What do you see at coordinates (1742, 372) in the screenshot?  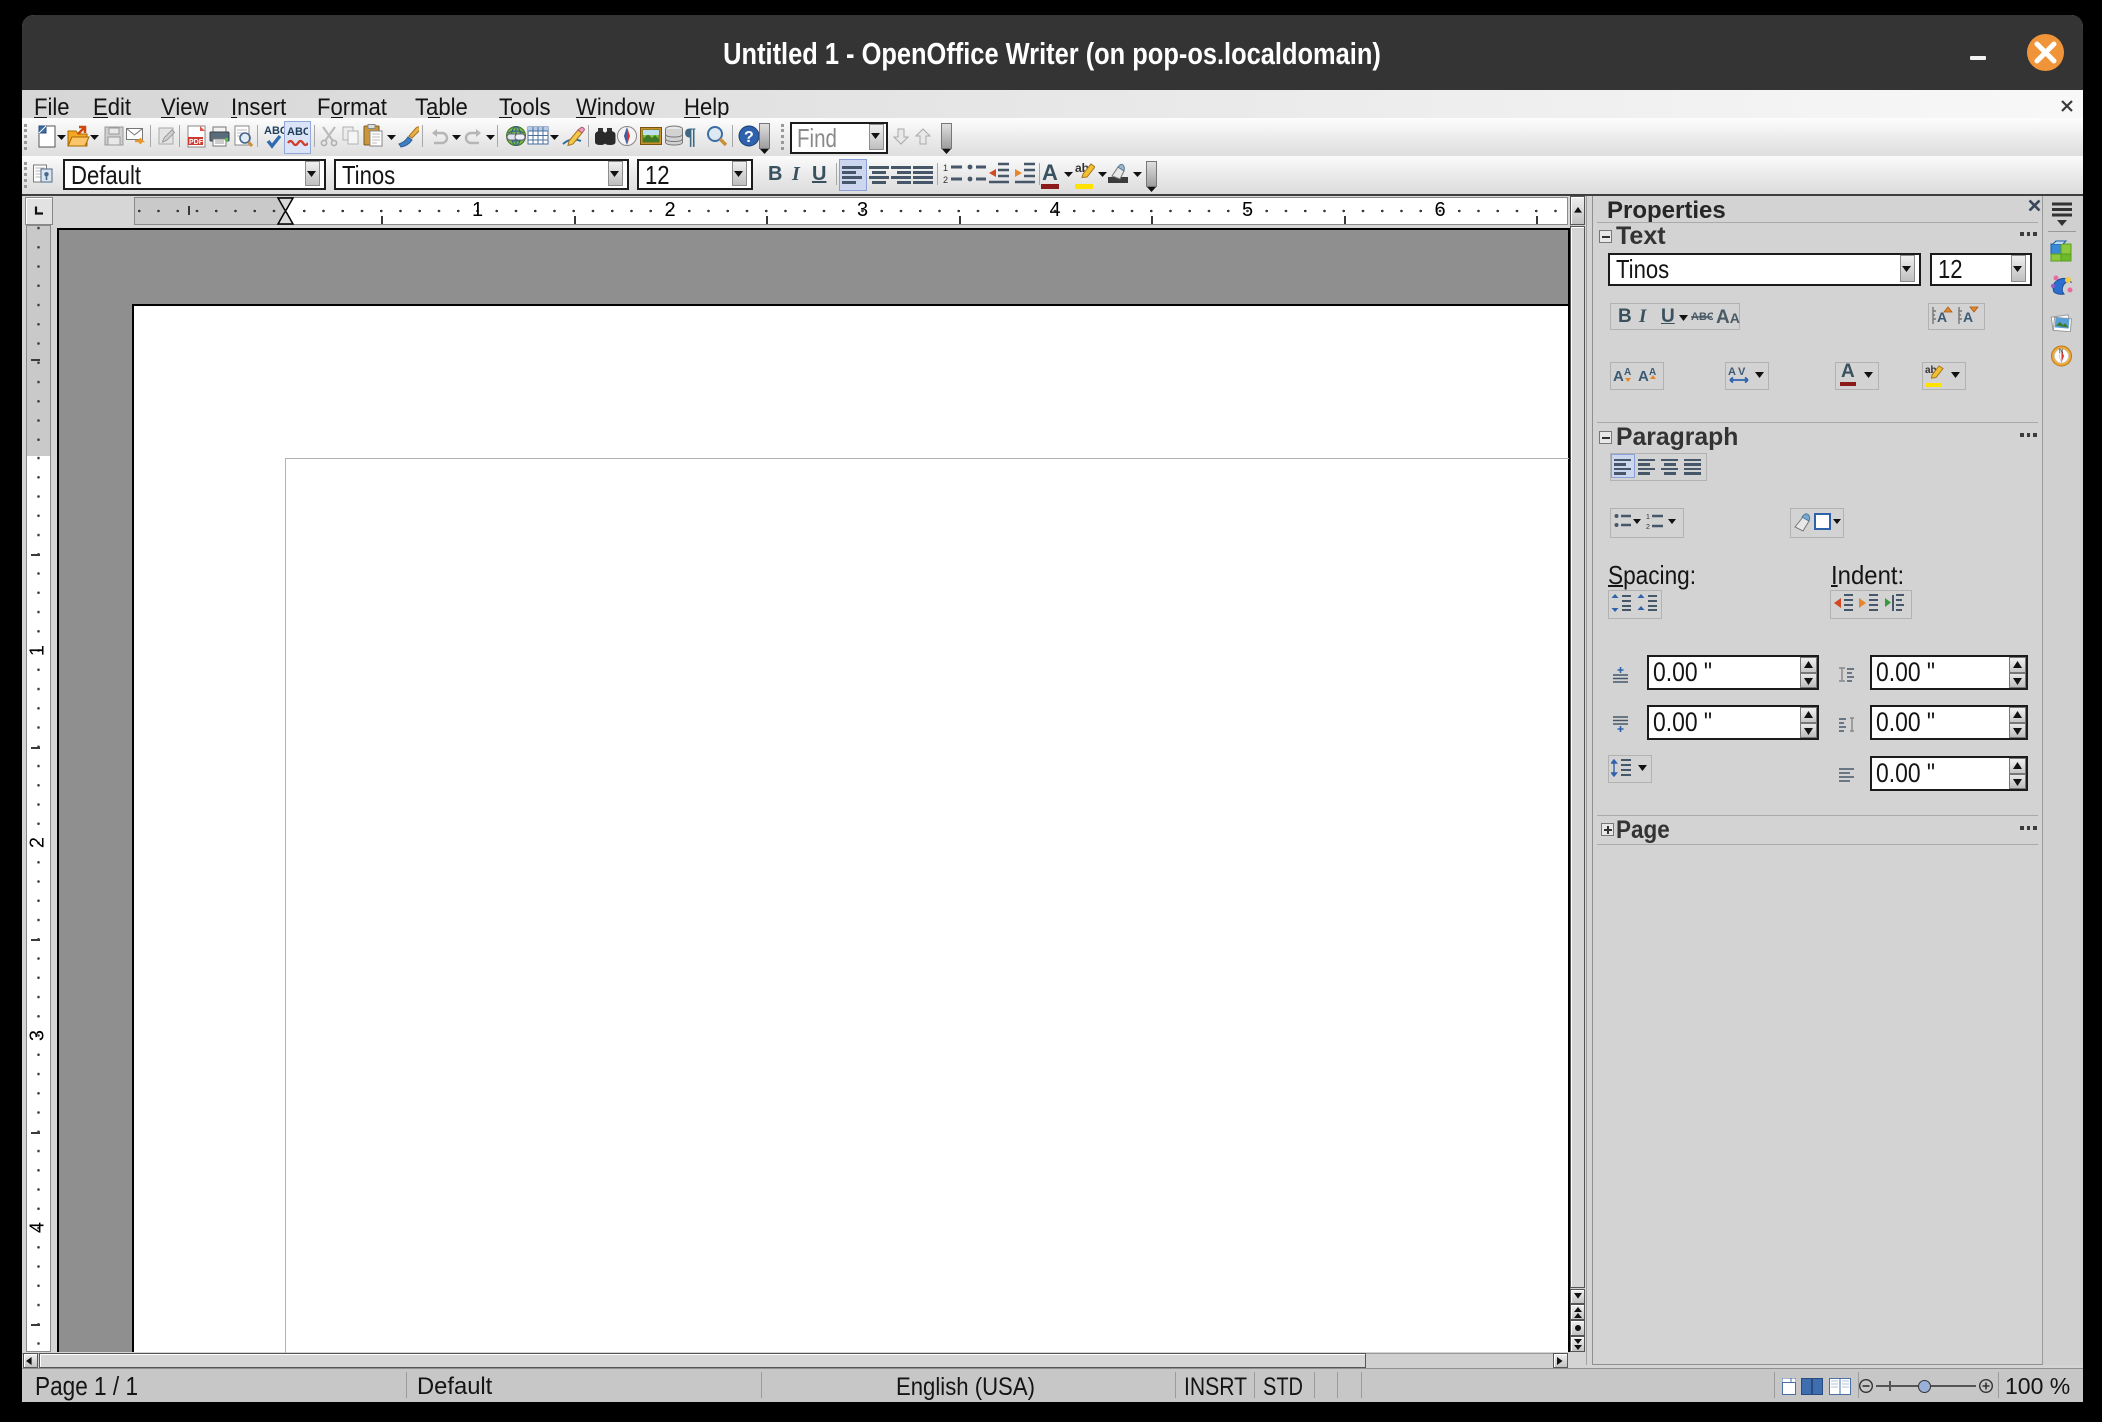 I see `svg-text: V` at bounding box center [1742, 372].